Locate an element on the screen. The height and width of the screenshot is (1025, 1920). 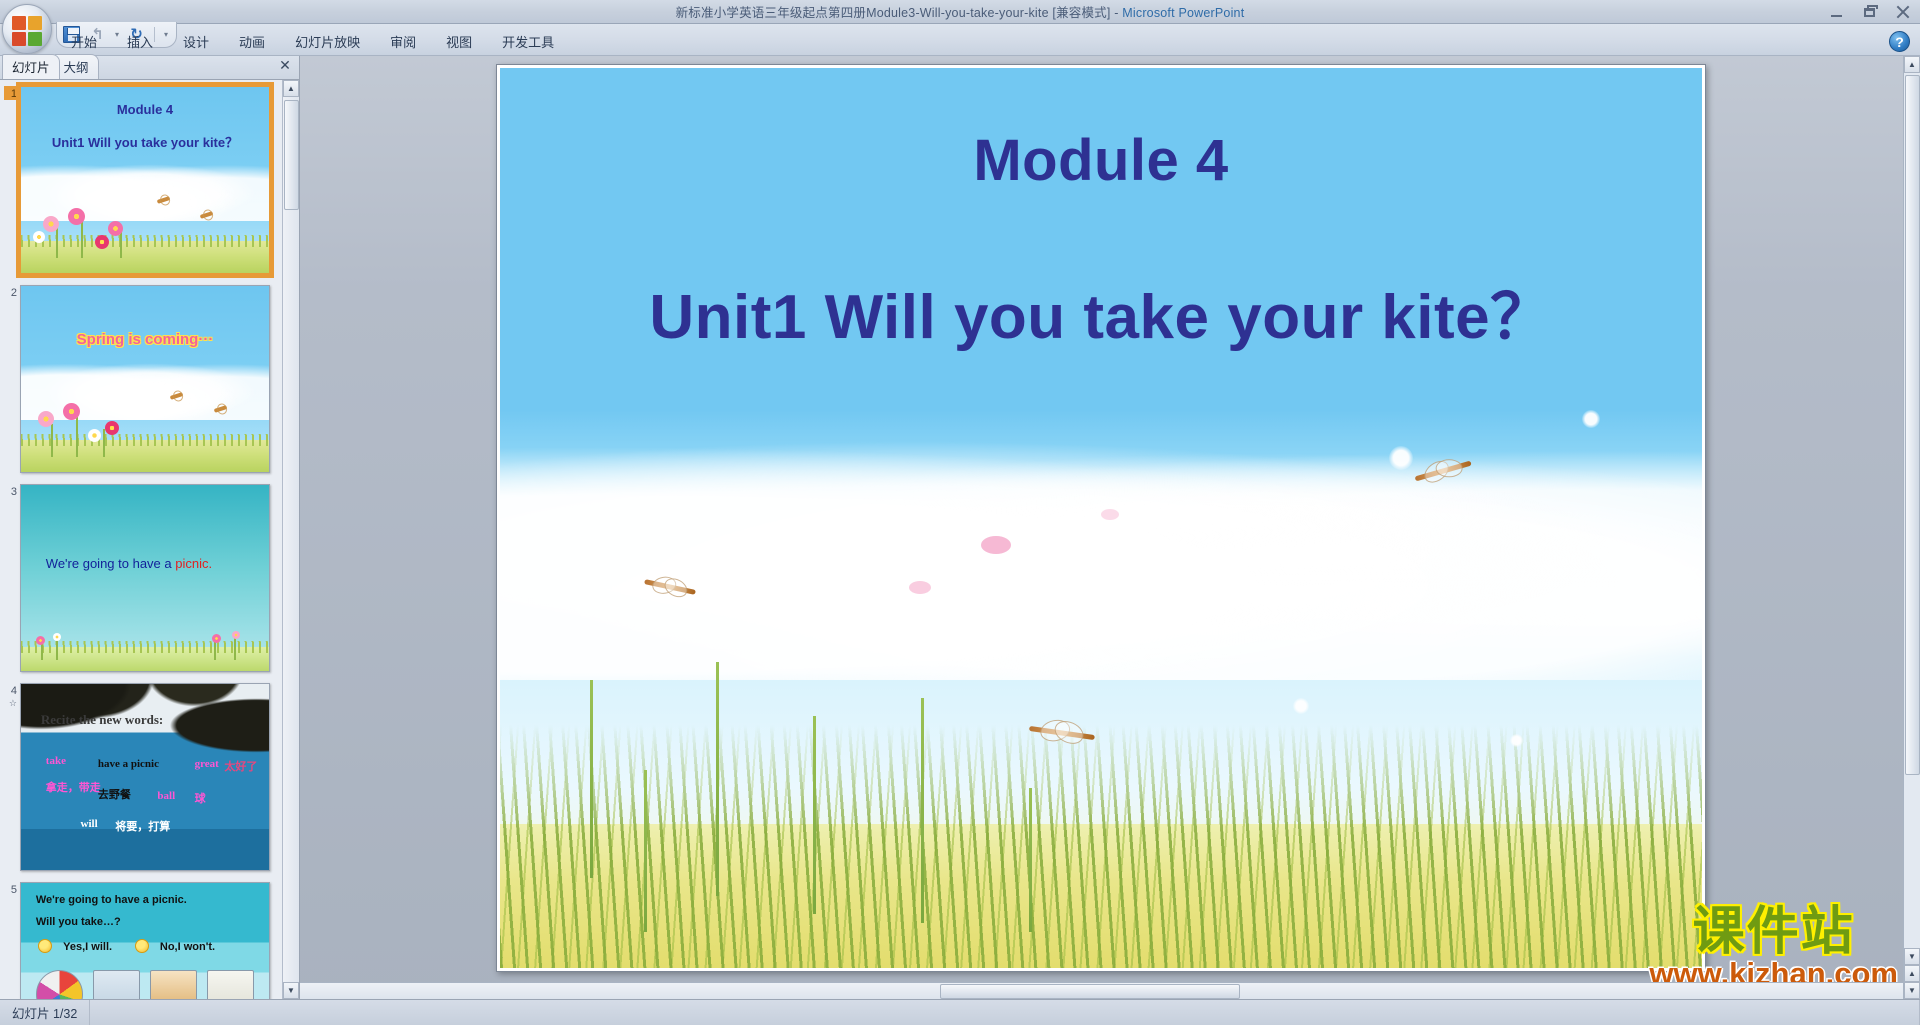
thumbnail-4-heading: Recite the new words: is located at coordinates (102, 719).